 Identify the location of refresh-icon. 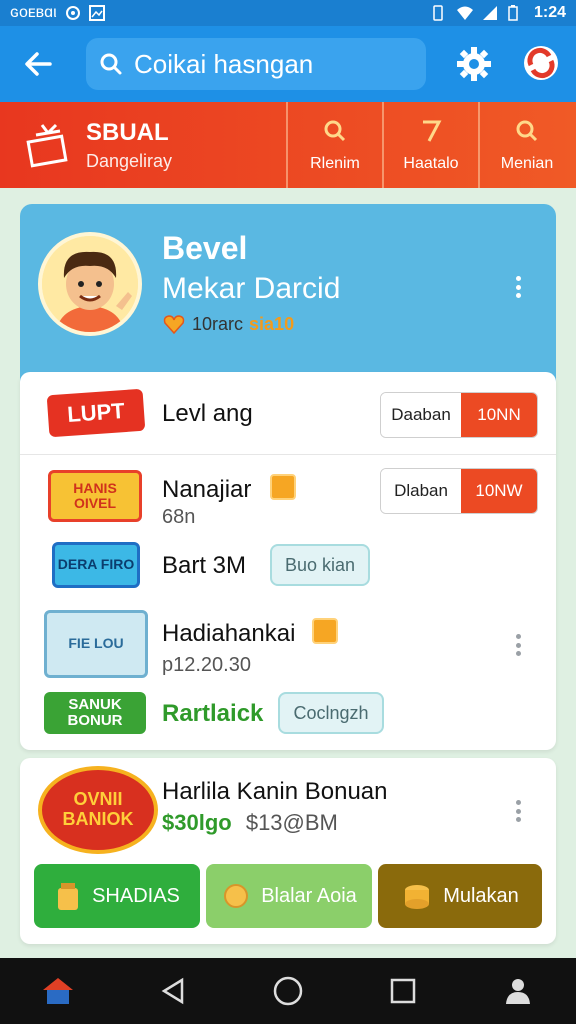
(541, 63).